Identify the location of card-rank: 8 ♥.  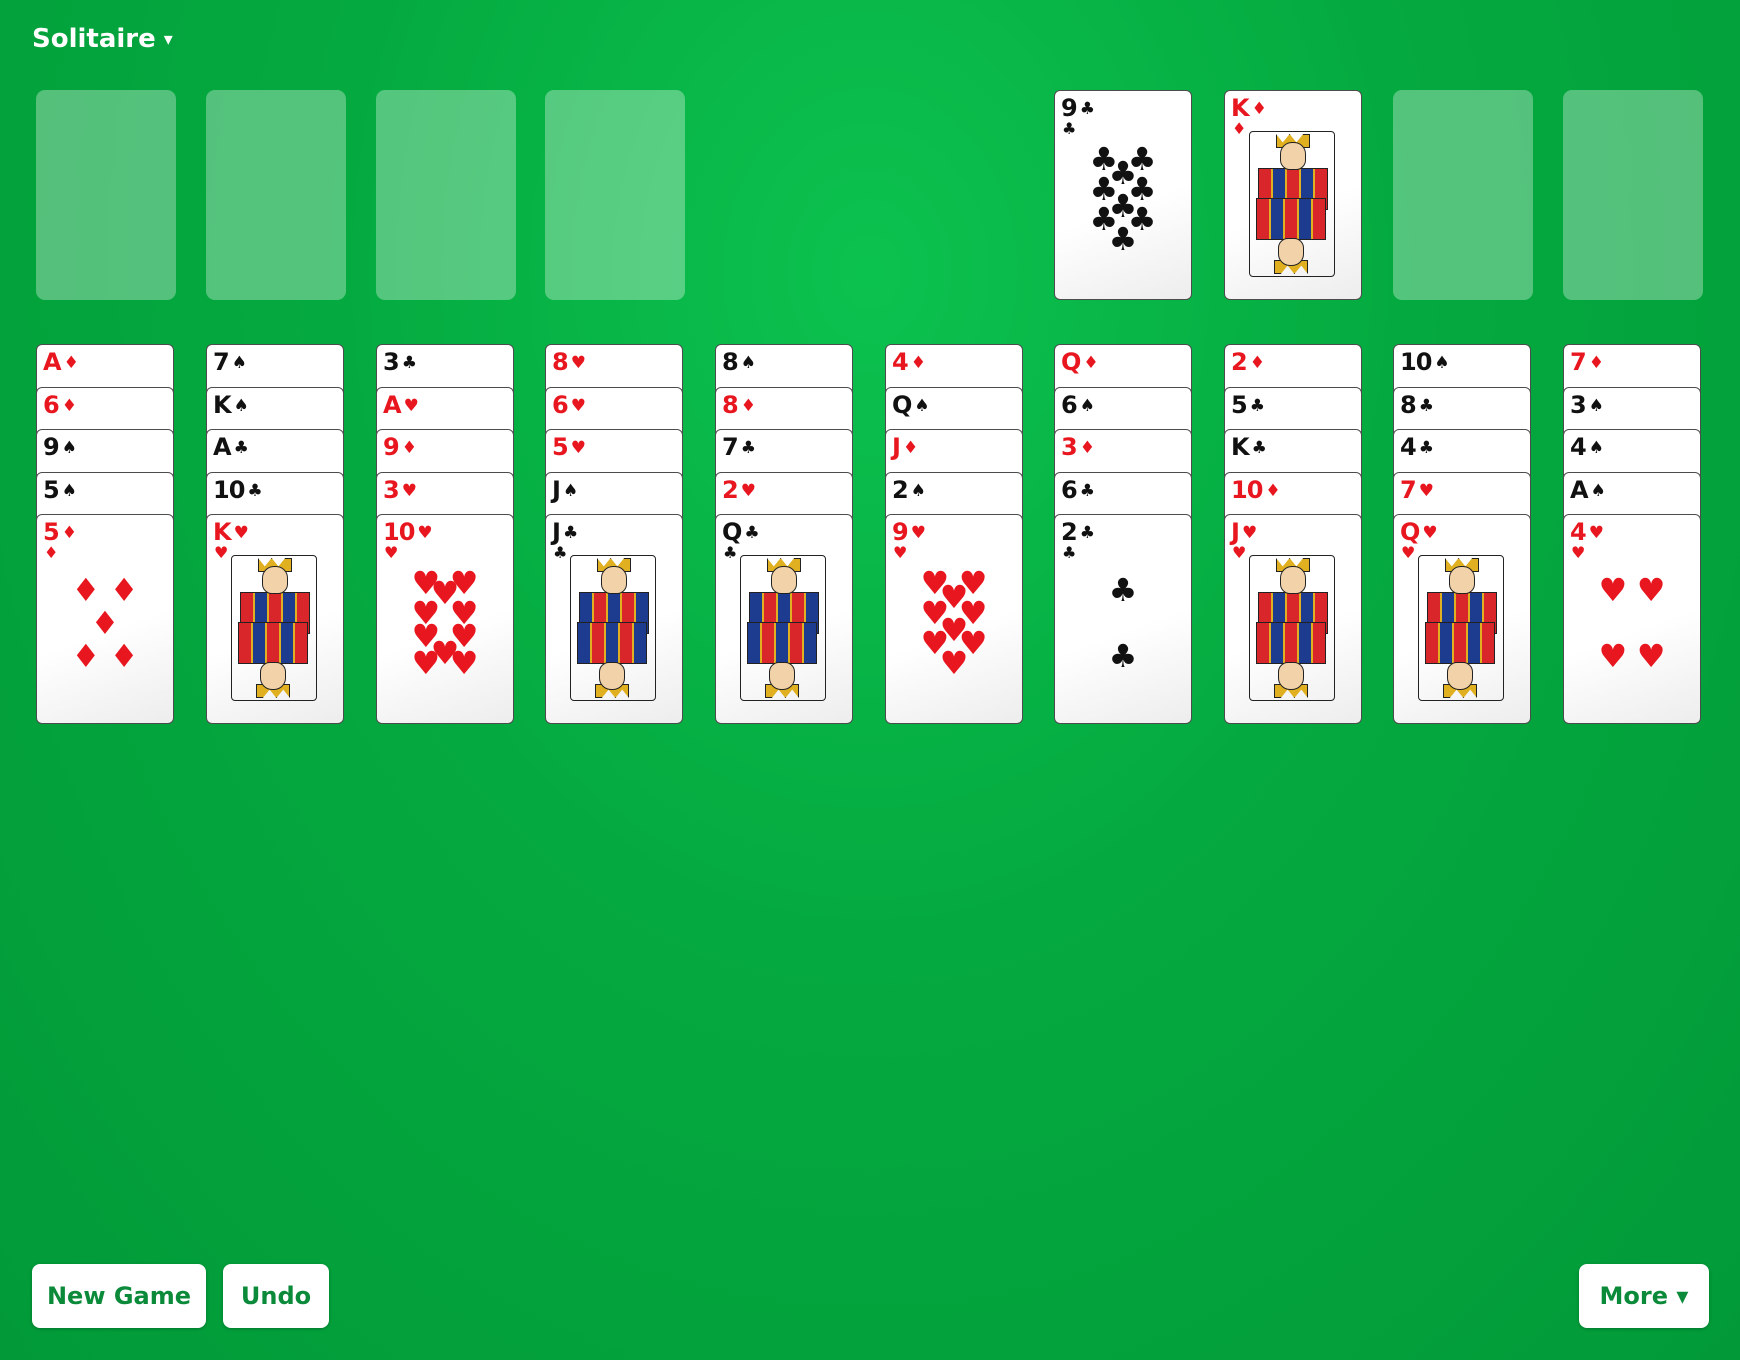
(569, 363).